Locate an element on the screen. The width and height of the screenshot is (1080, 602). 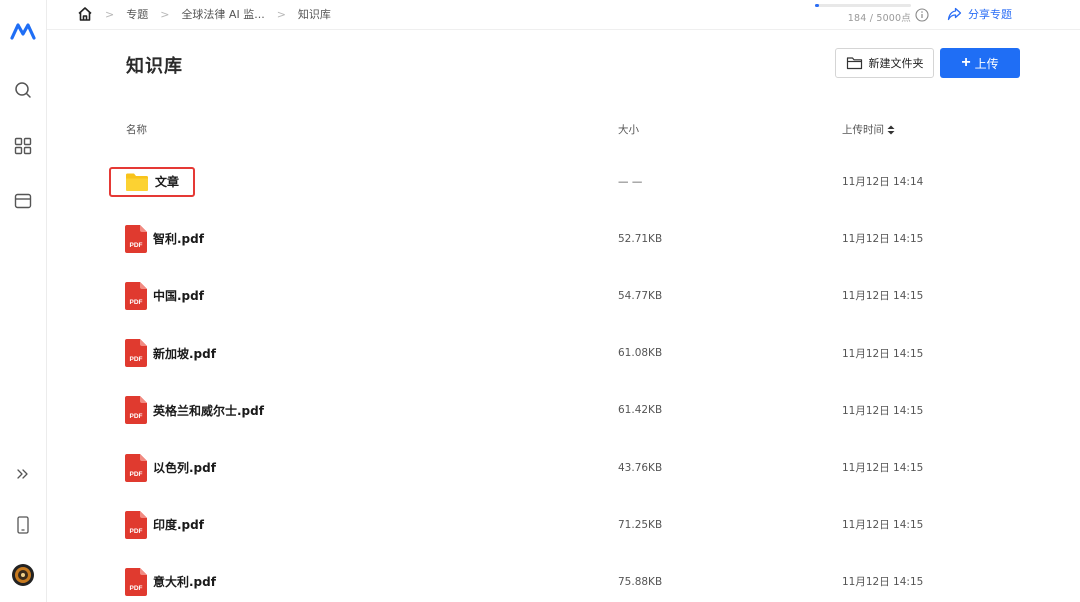
breadcrumb-item: 专题 is located at coordinates (137, 14).